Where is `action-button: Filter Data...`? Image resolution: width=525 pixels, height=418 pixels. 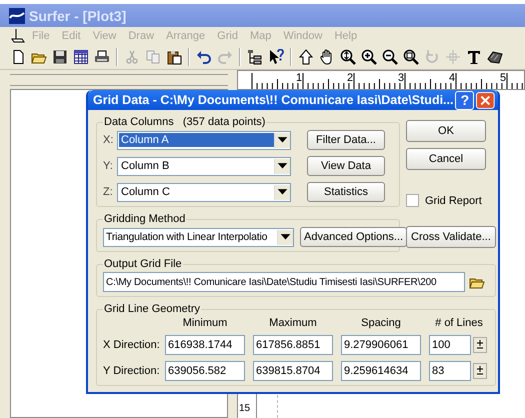 action-button: Filter Data... is located at coordinates (346, 140).